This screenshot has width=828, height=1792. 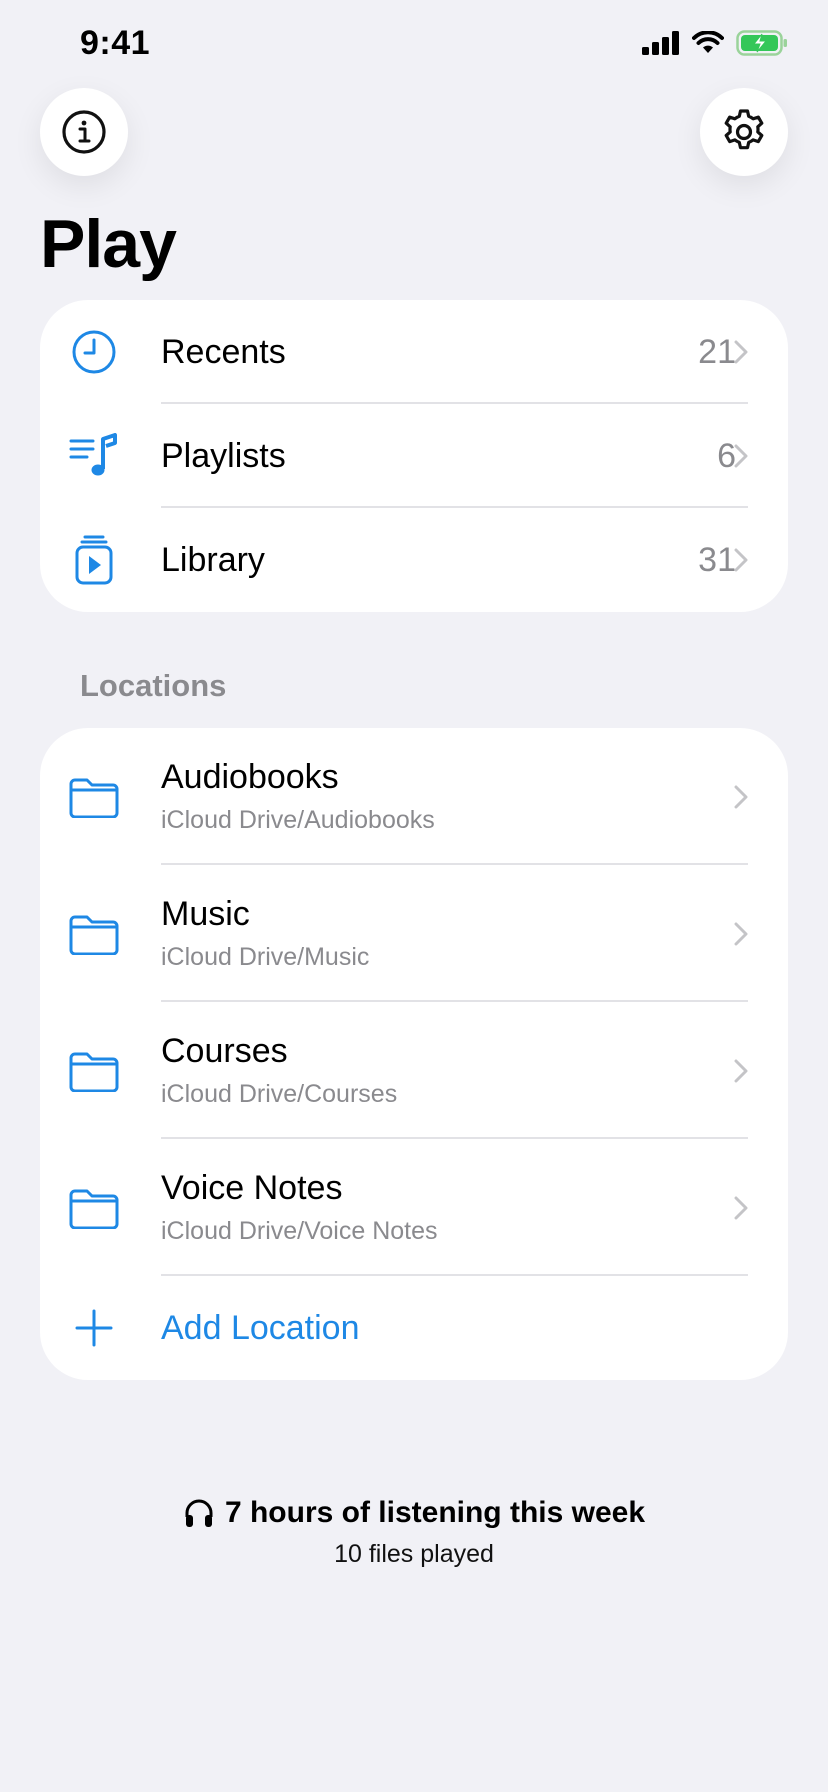 What do you see at coordinates (93, 454) in the screenshot?
I see `music-list-icon` at bounding box center [93, 454].